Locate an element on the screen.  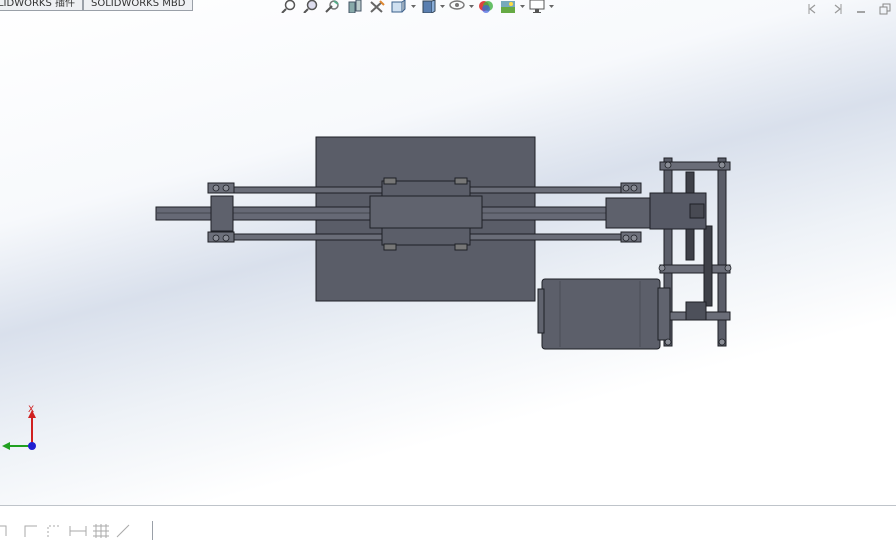
right-support-block is located at coordinates (630, 213).